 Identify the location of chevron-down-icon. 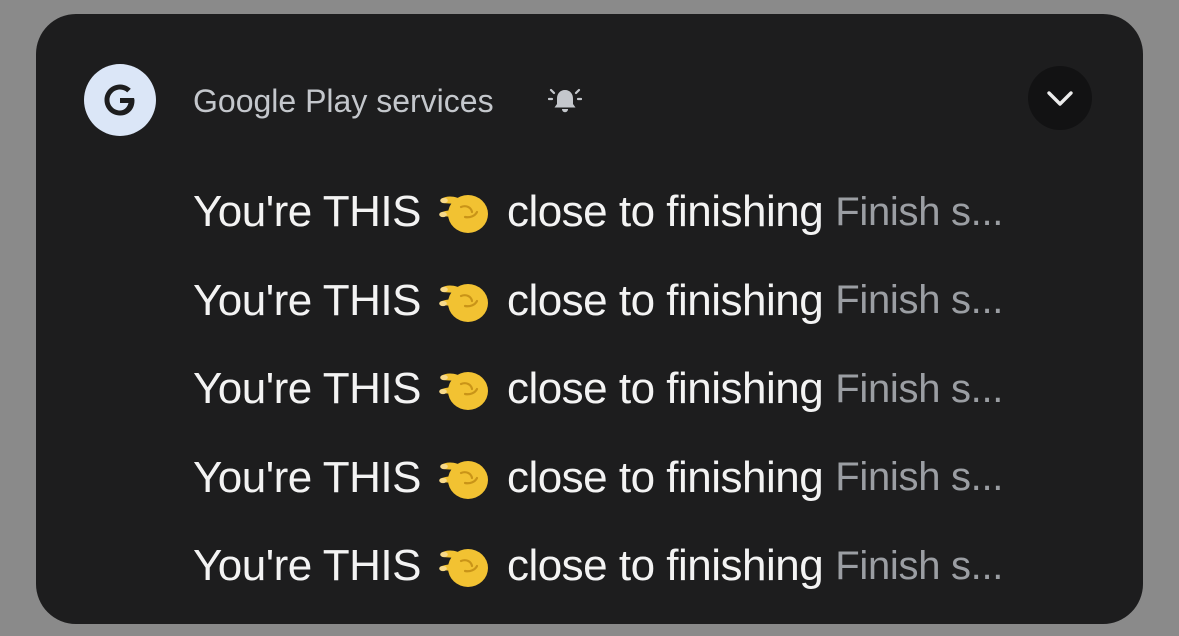
(1060, 98).